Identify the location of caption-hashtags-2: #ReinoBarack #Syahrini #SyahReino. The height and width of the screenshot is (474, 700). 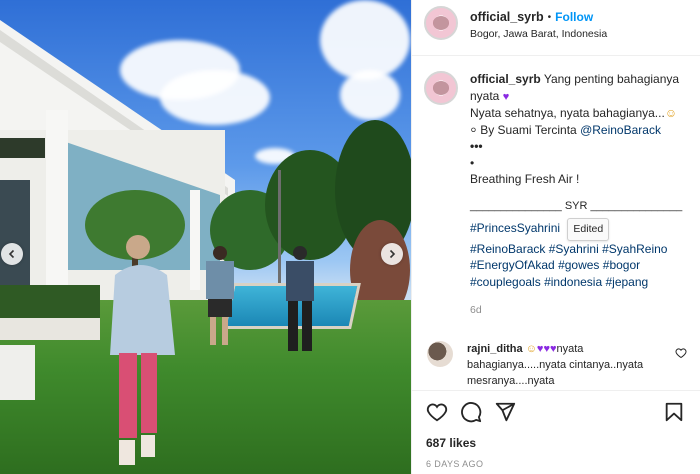
(577, 249).